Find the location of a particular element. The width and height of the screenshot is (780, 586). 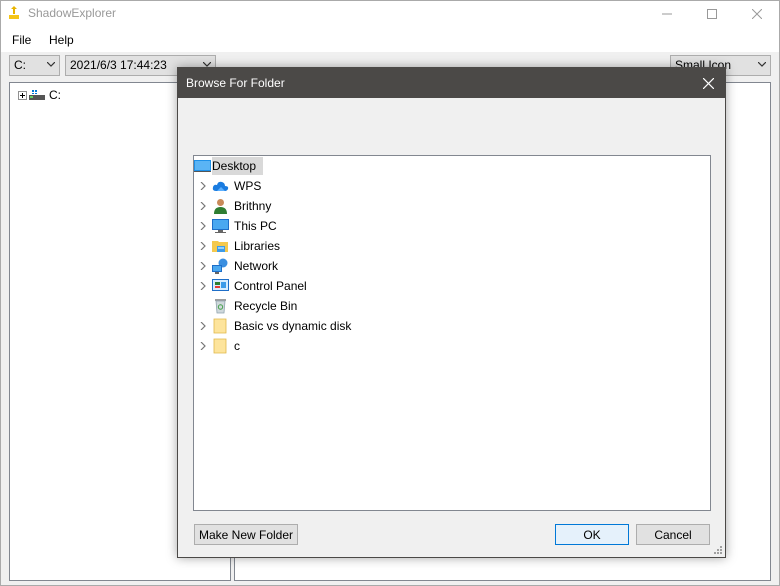

folder-item-this-pc: This PC is located at coordinates (444, 226).